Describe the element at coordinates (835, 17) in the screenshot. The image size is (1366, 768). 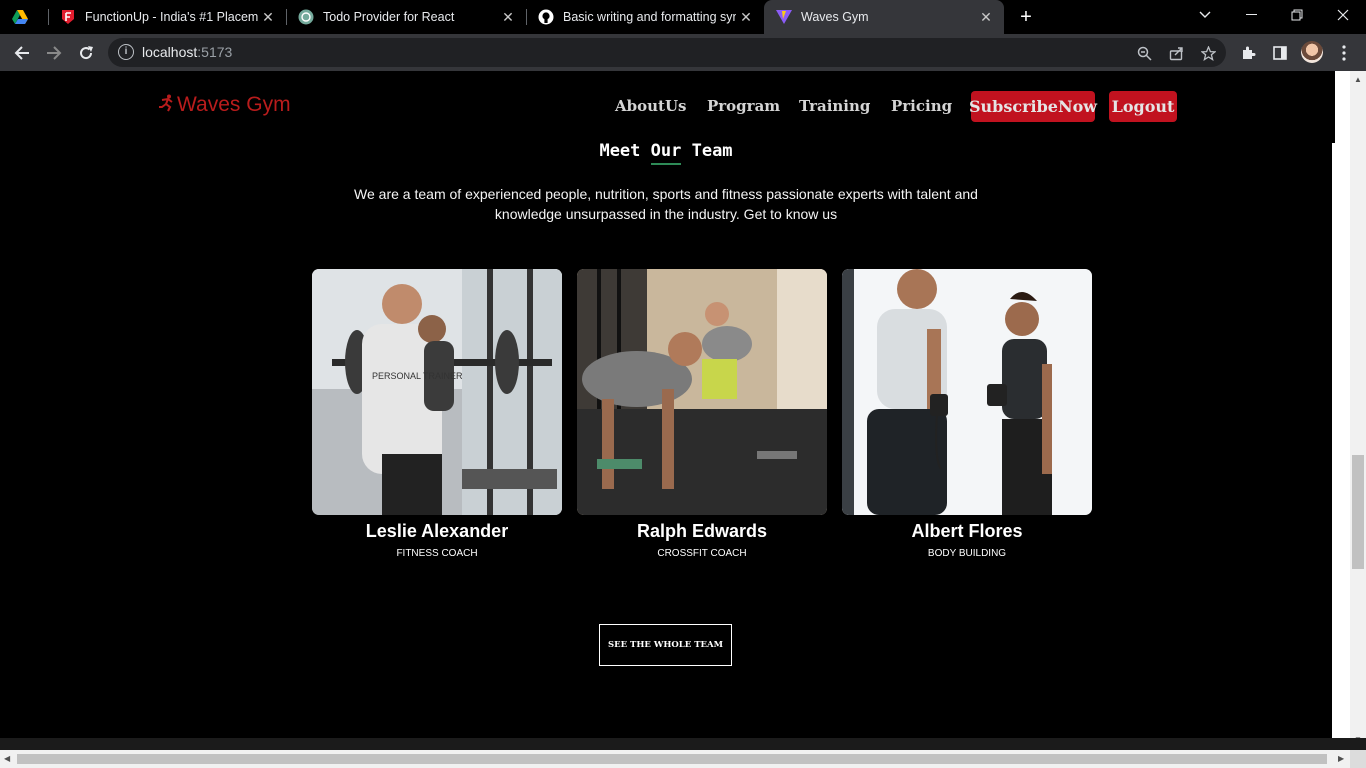
I see `tab-title: Waves Gym` at that location.